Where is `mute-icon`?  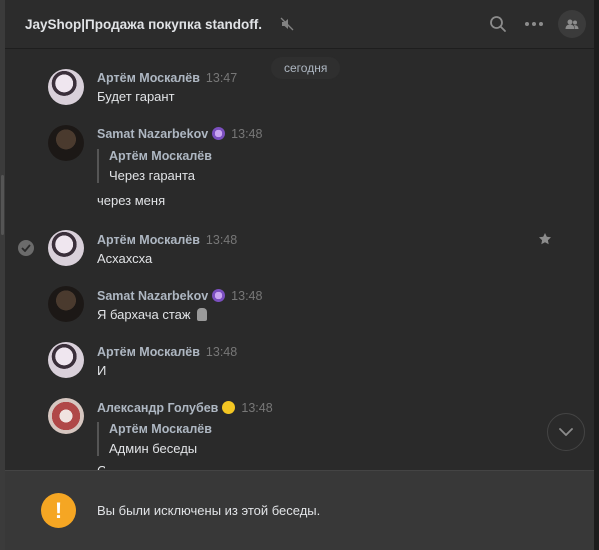
mute-icon is located at coordinates (287, 24).